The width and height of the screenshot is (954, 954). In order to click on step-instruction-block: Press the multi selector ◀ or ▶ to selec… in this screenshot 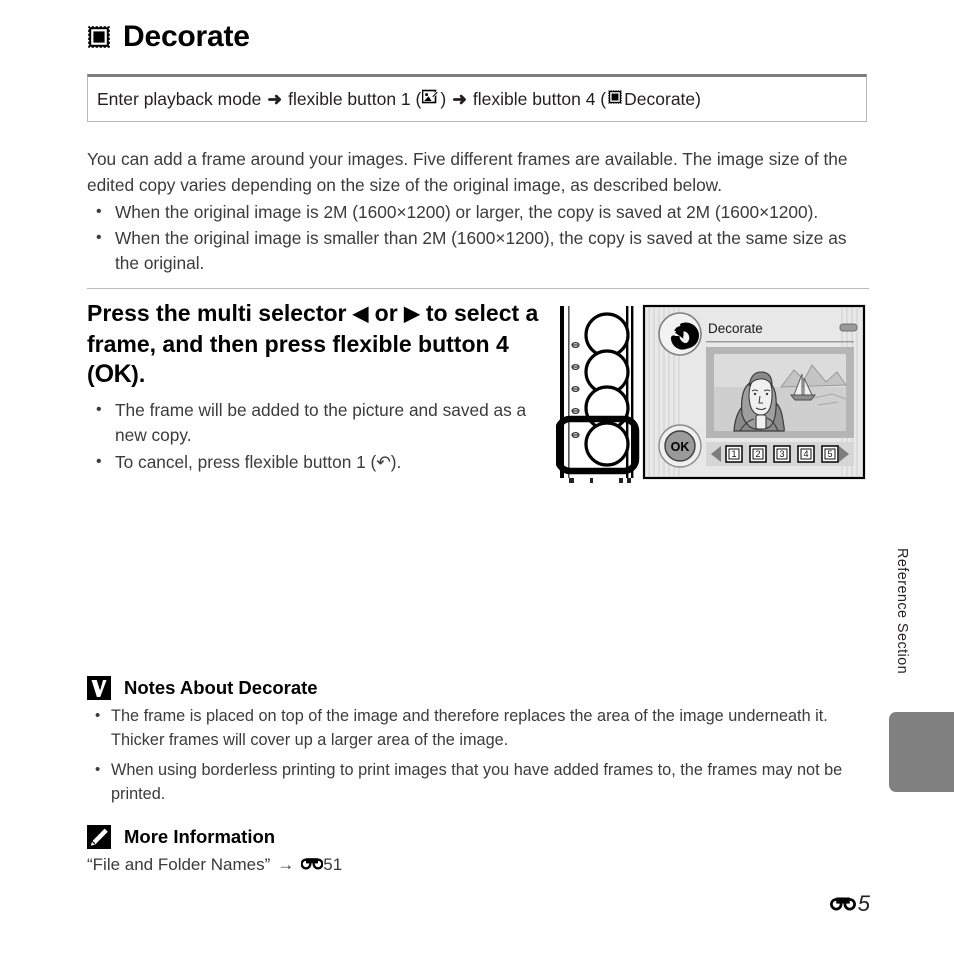, I will do `click(313, 386)`.